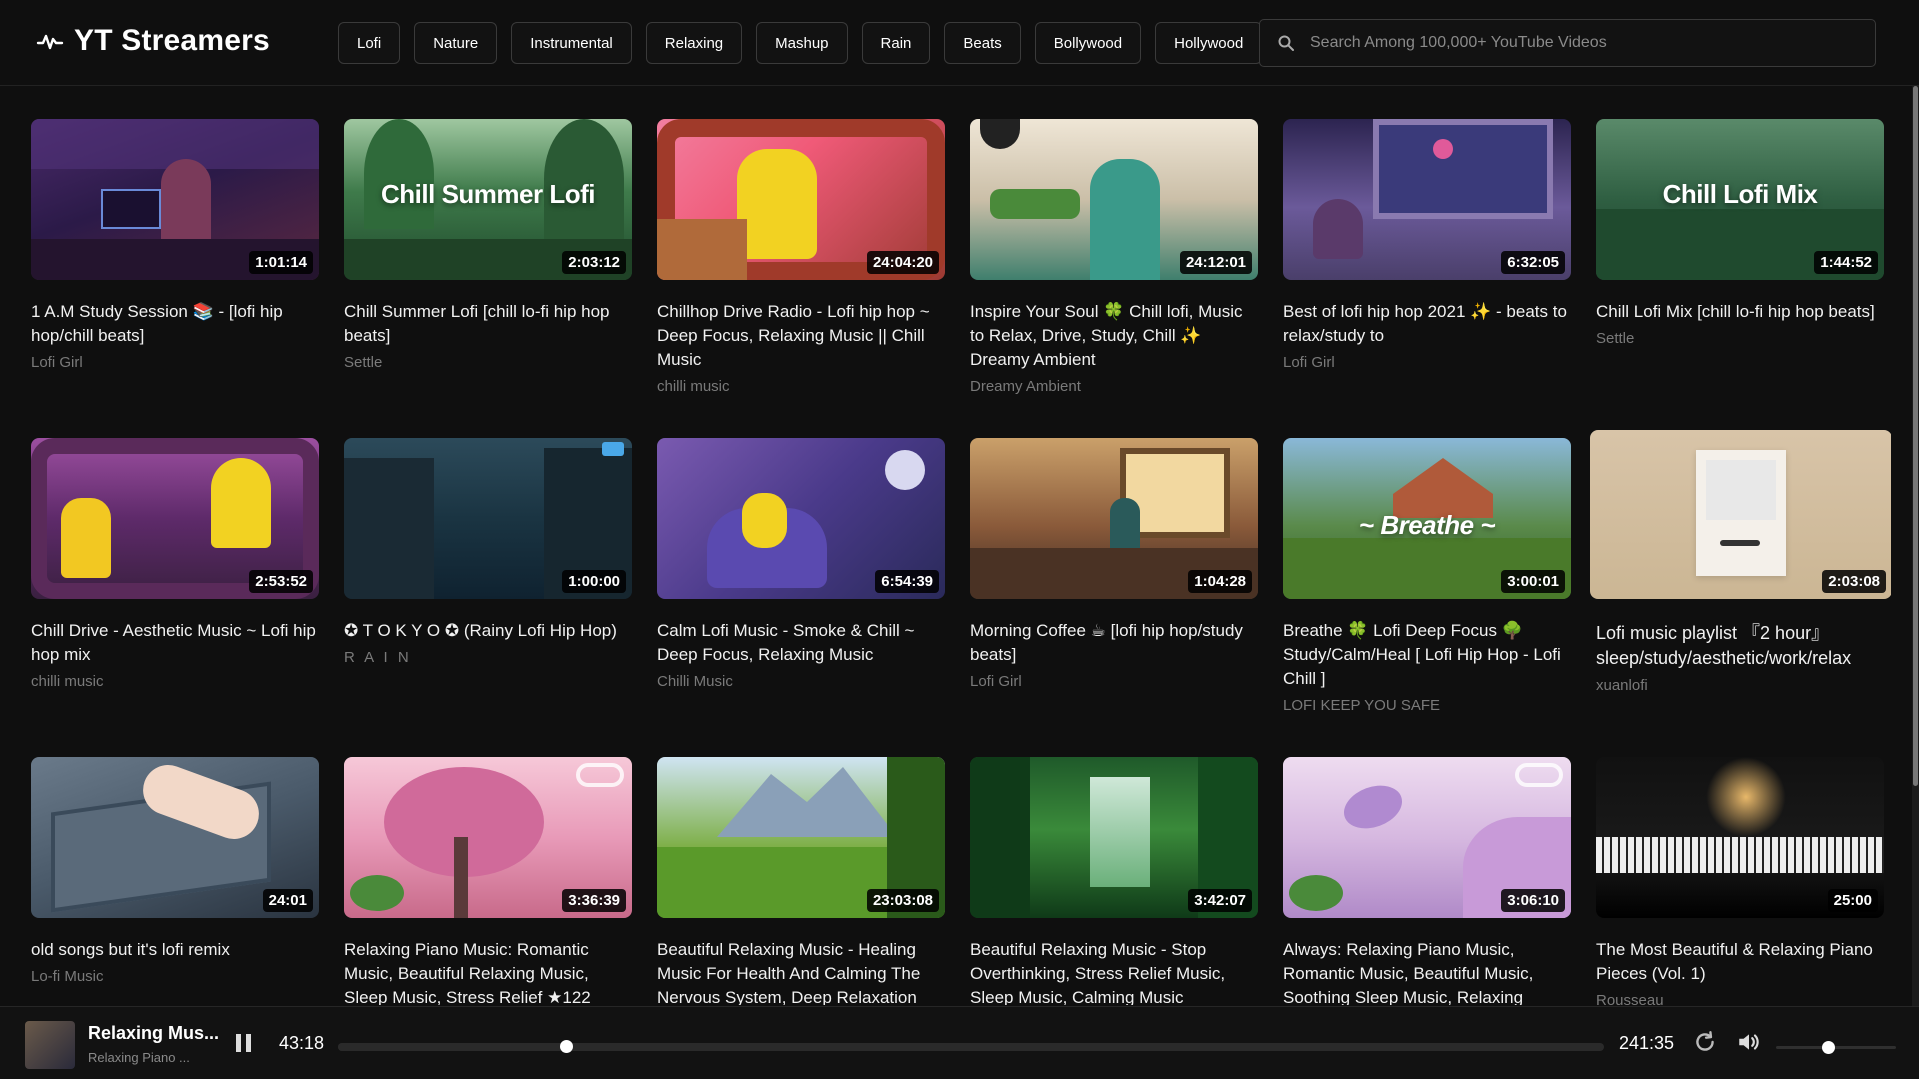 The image size is (1919, 1079). What do you see at coordinates (1533, 262) in the screenshot?
I see `duration-badge: 6:32:05` at bounding box center [1533, 262].